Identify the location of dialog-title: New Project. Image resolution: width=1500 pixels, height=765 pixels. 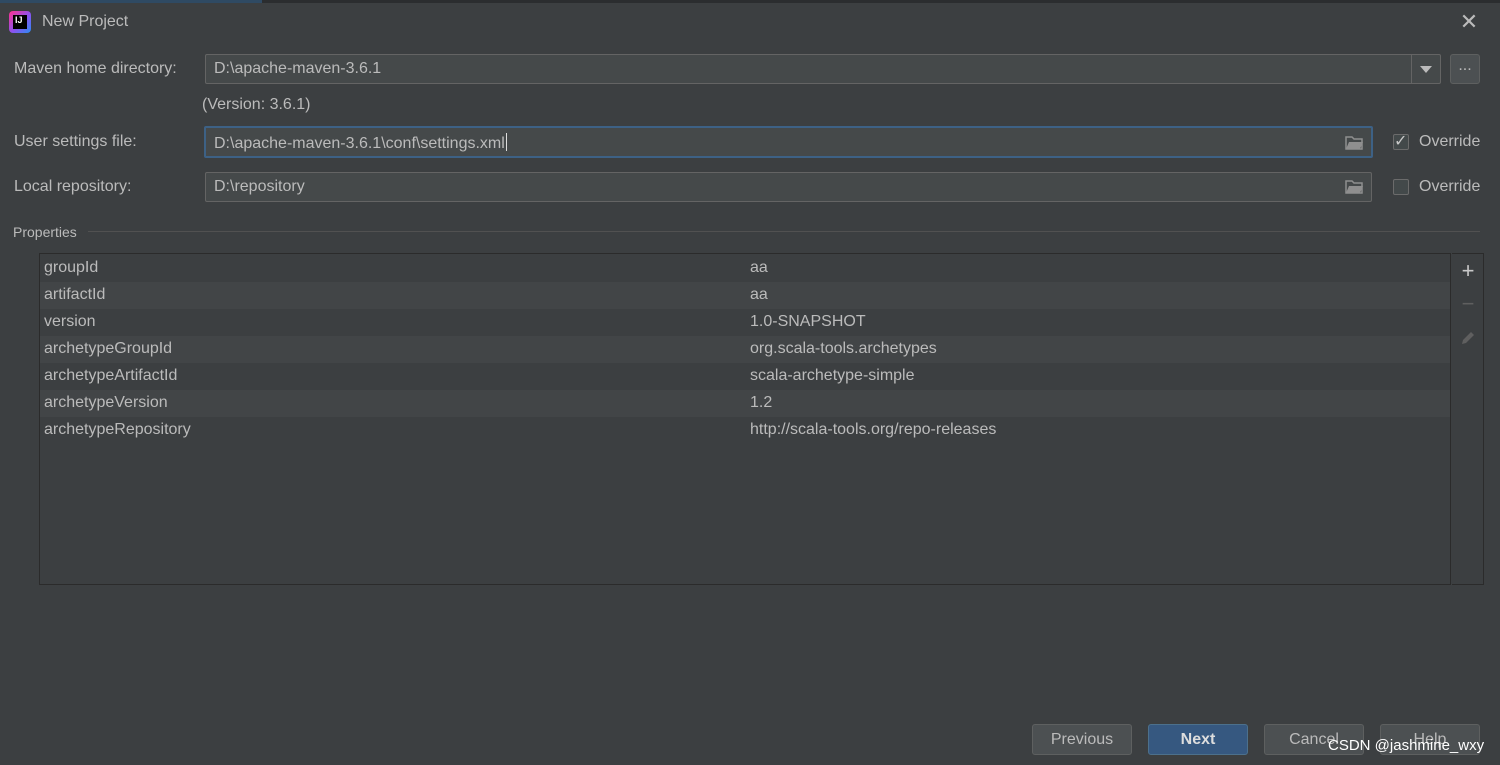
(85, 21).